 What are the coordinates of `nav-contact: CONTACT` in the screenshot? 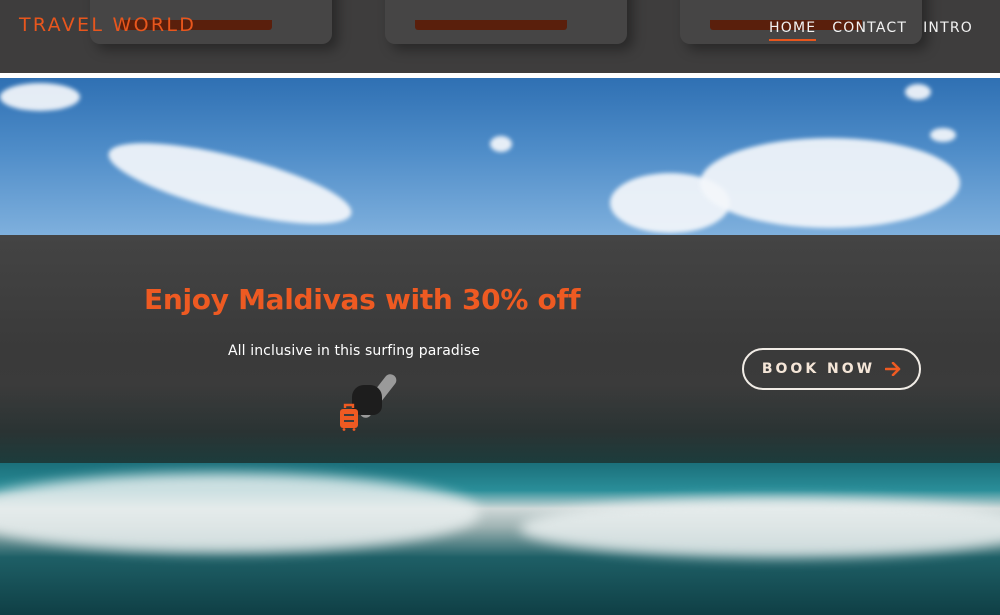 It's located at (869, 30).